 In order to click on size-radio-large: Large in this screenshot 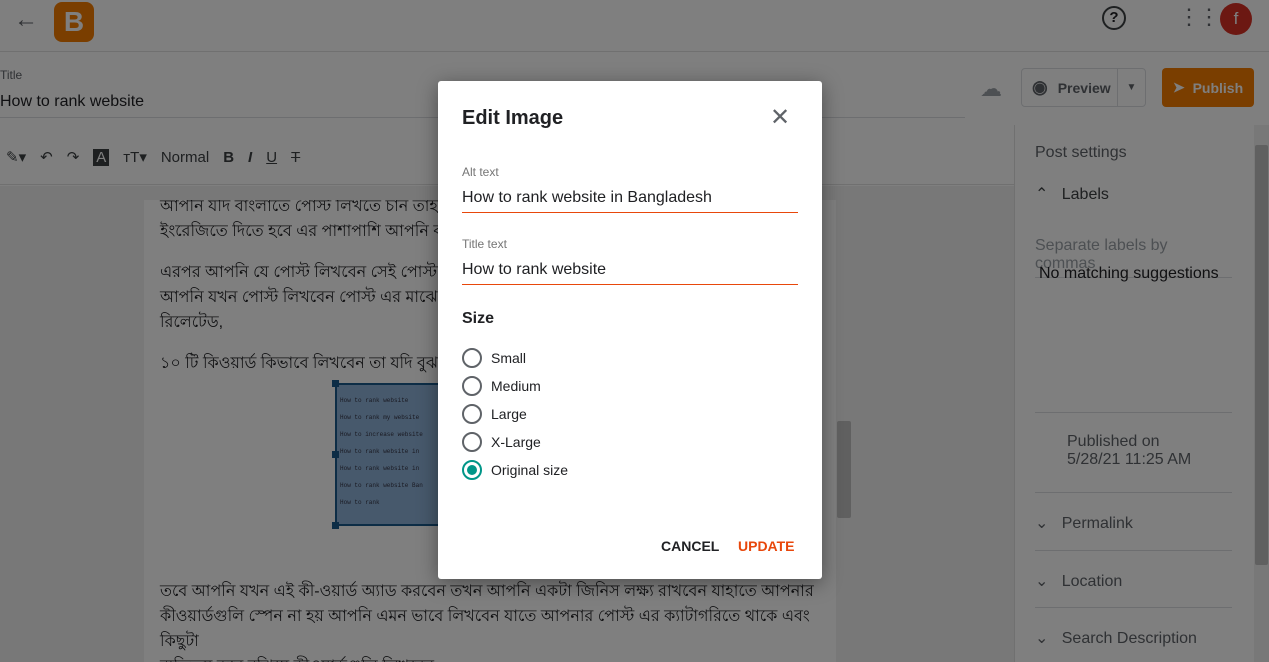, I will do `click(494, 414)`.